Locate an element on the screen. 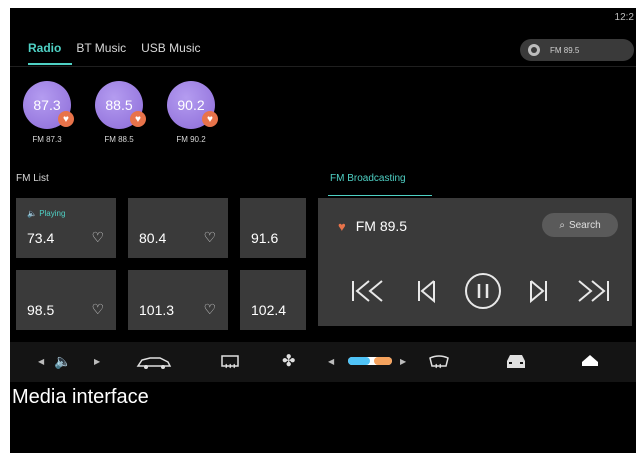 This screenshot has width=636, height=453. now-playing-label: FM 89.5 is located at coordinates (565, 50).